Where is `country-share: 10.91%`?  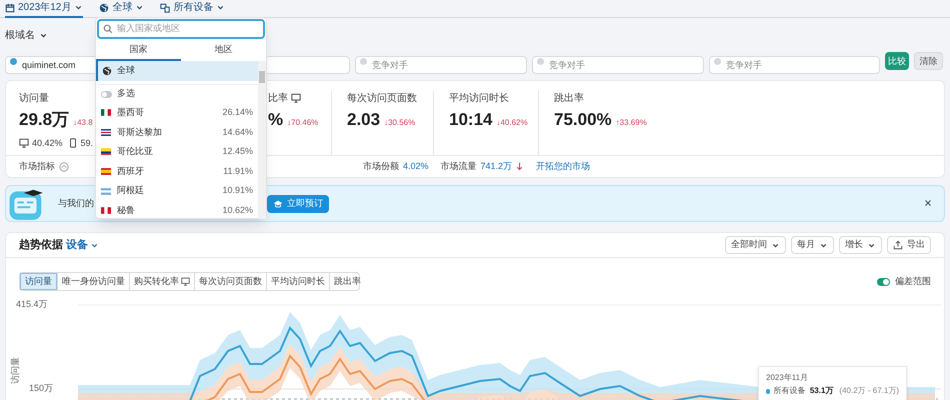 country-share: 10.91% is located at coordinates (237, 191).